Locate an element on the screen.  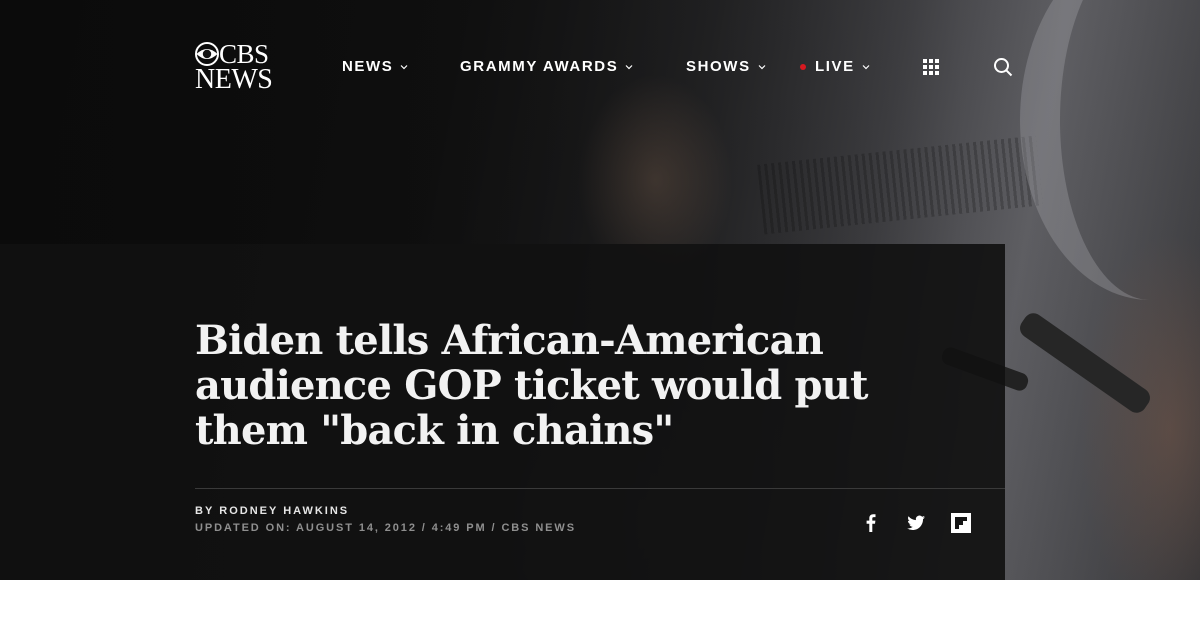
cbs-news-logo: CBS NEWS is located at coordinates (236, 67).